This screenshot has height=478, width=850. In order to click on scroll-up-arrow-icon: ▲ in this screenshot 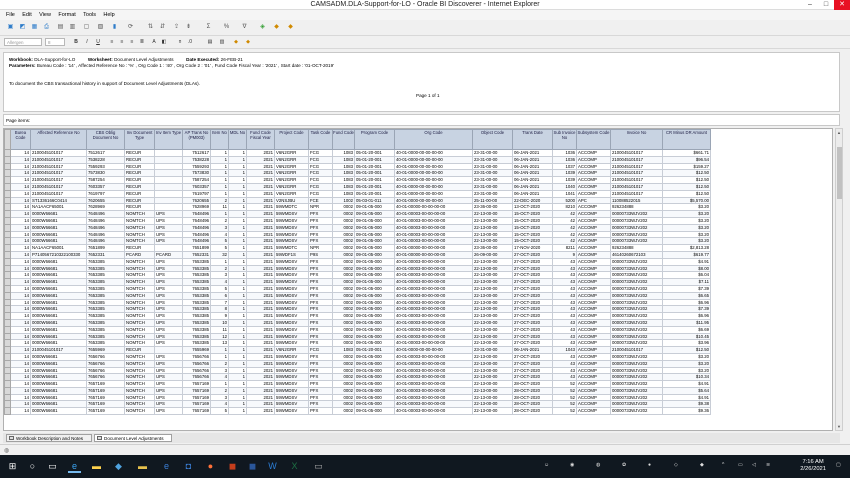, I will do `click(839, 132)`.